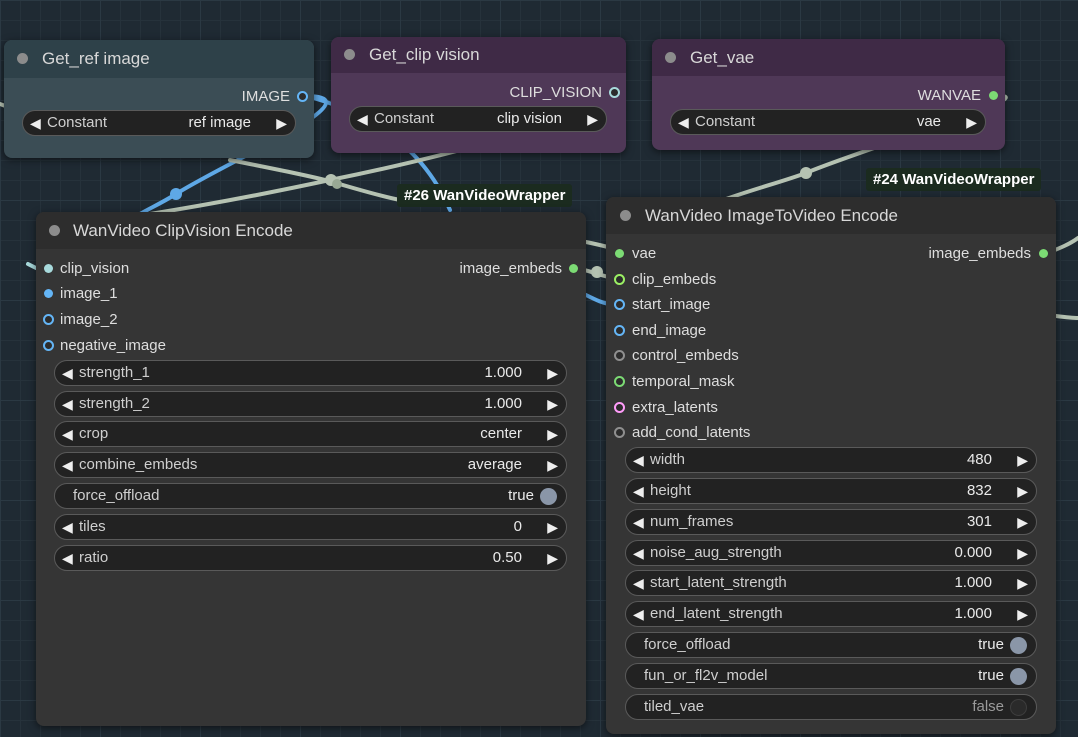  I want to click on widget-crop: ◀ crop center ▶, so click(310, 434).